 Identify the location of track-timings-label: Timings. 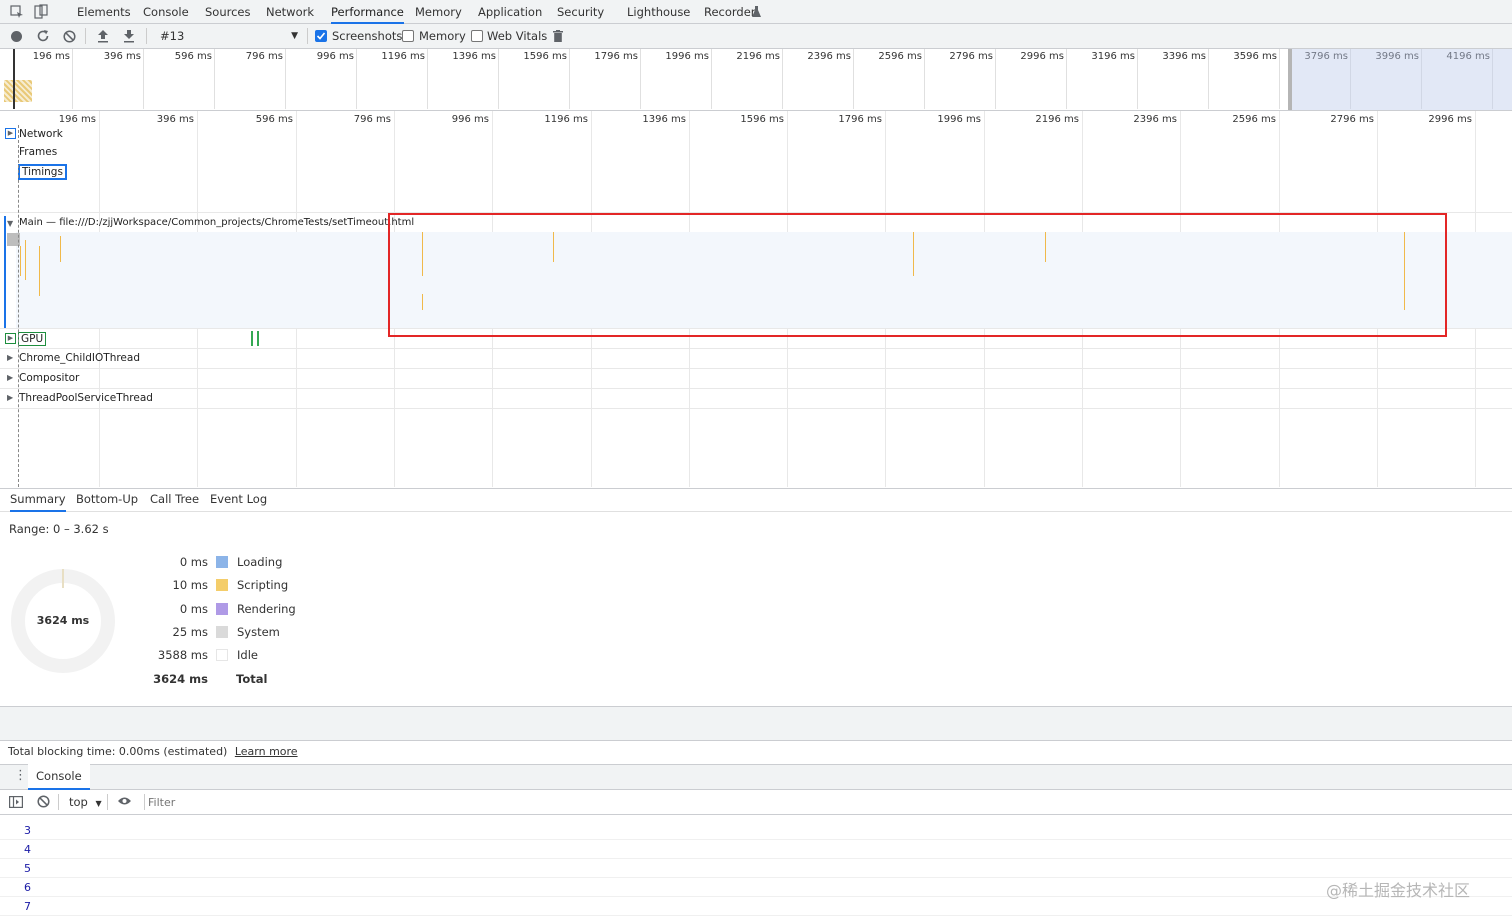
(42, 172).